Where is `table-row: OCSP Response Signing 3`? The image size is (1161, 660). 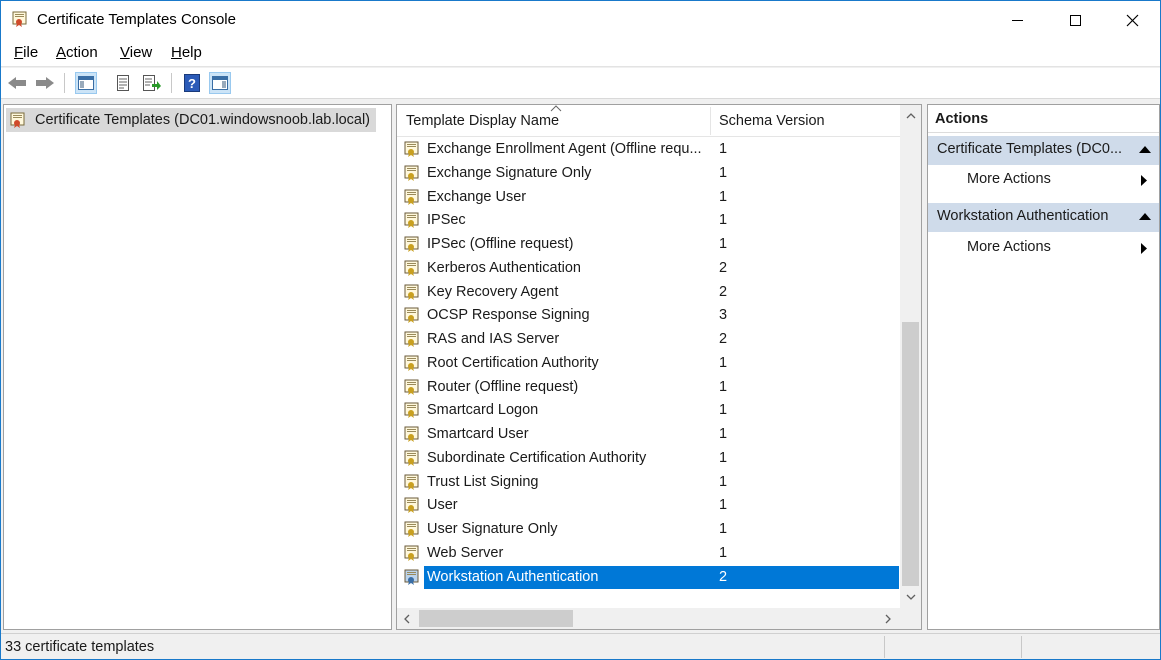
table-row: OCSP Response Signing 3 is located at coordinates (649, 315).